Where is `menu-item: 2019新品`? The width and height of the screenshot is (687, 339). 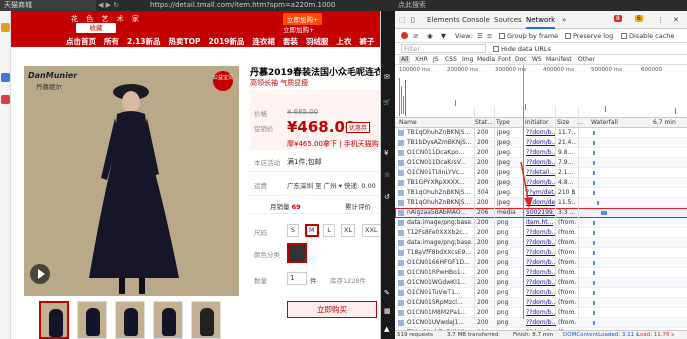 menu-item: 2019新品 is located at coordinates (227, 41).